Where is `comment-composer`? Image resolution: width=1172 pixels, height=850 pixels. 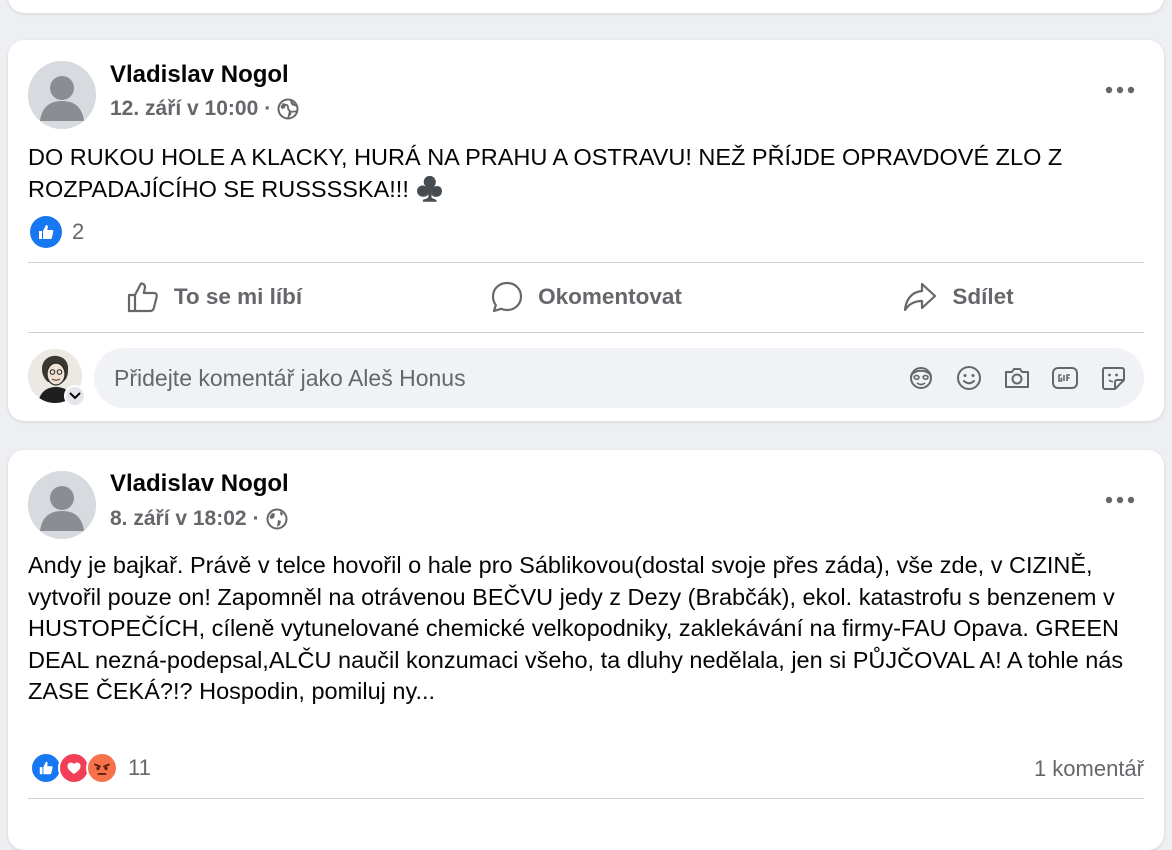 comment-composer is located at coordinates (586, 379).